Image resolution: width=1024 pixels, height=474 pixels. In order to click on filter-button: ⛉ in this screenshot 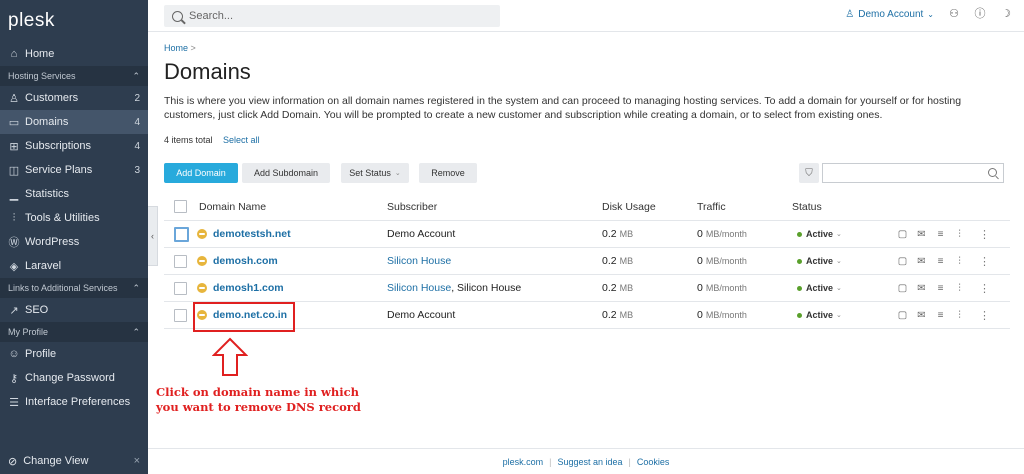, I will do `click(809, 173)`.